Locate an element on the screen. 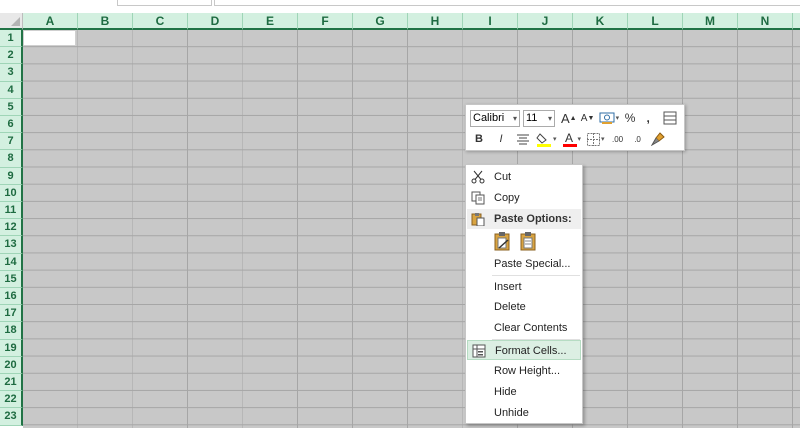 The image size is (800, 428). format-cells-icon is located at coordinates (479, 351).